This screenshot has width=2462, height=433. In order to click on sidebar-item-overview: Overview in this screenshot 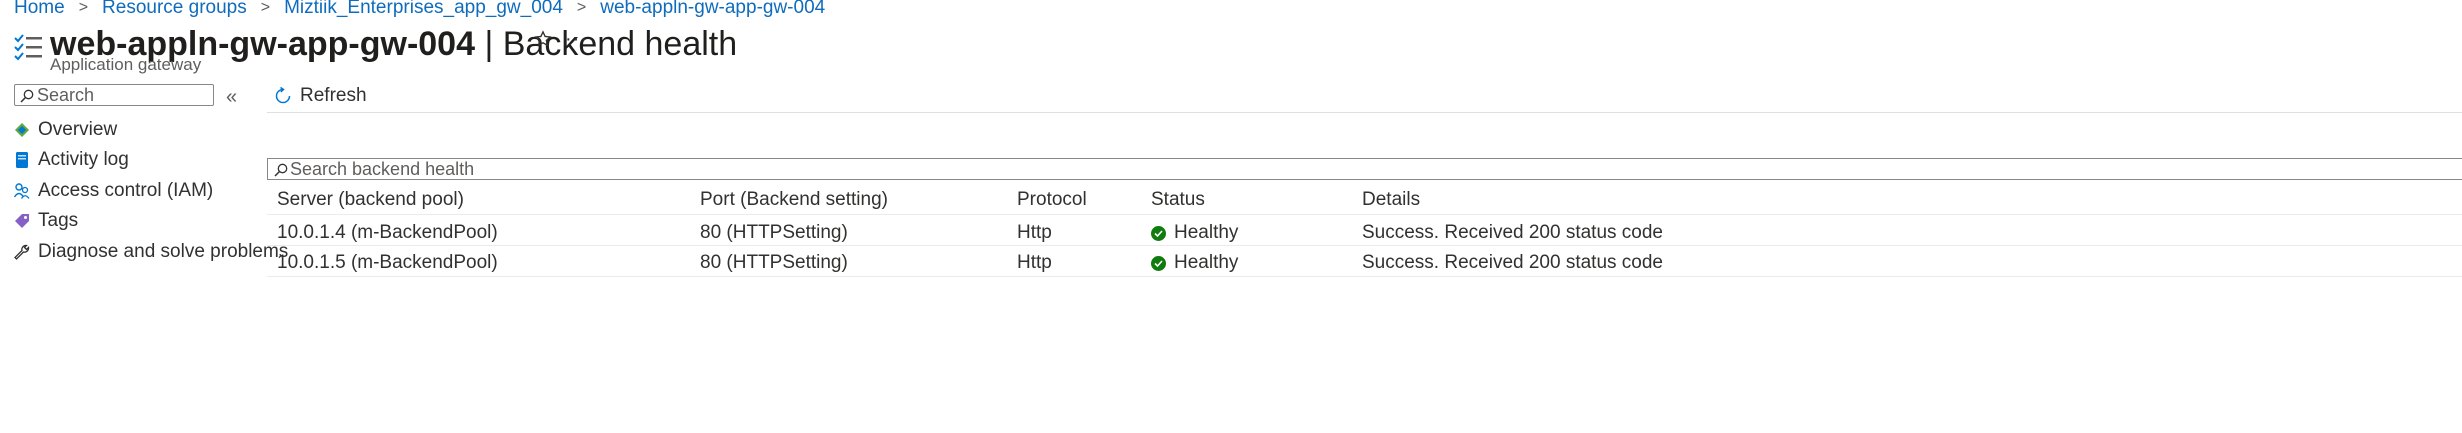, I will do `click(65, 130)`.